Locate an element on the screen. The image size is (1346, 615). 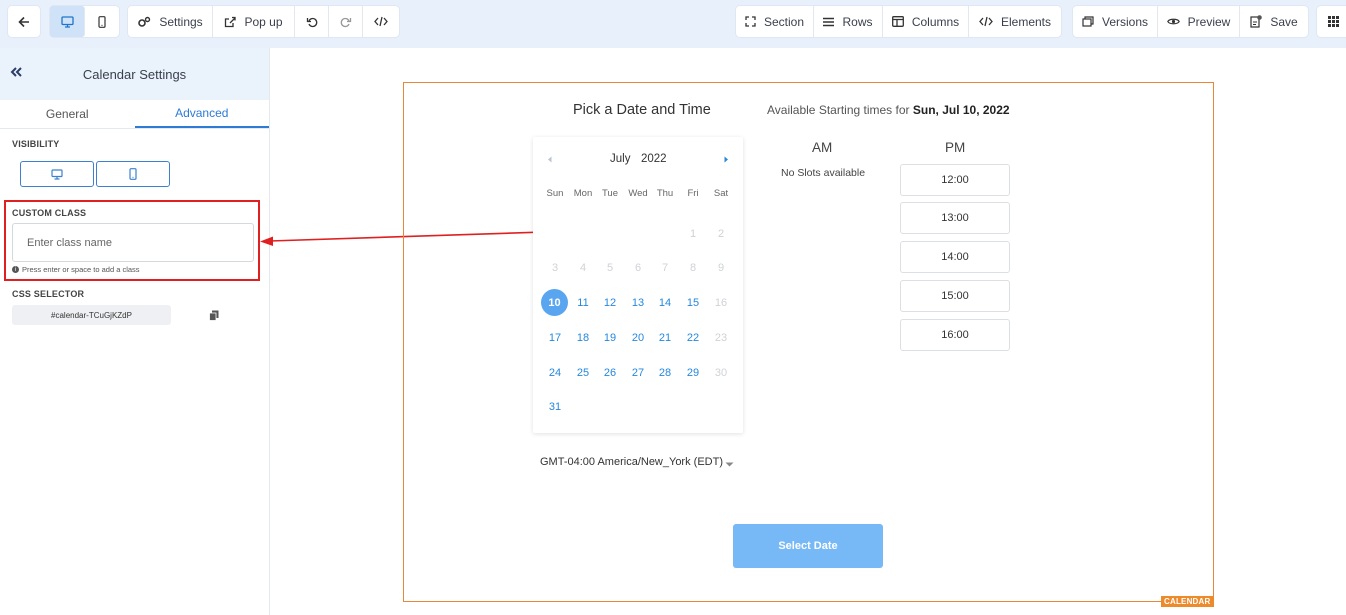
elements-label: Elements is located at coordinates (1026, 21).